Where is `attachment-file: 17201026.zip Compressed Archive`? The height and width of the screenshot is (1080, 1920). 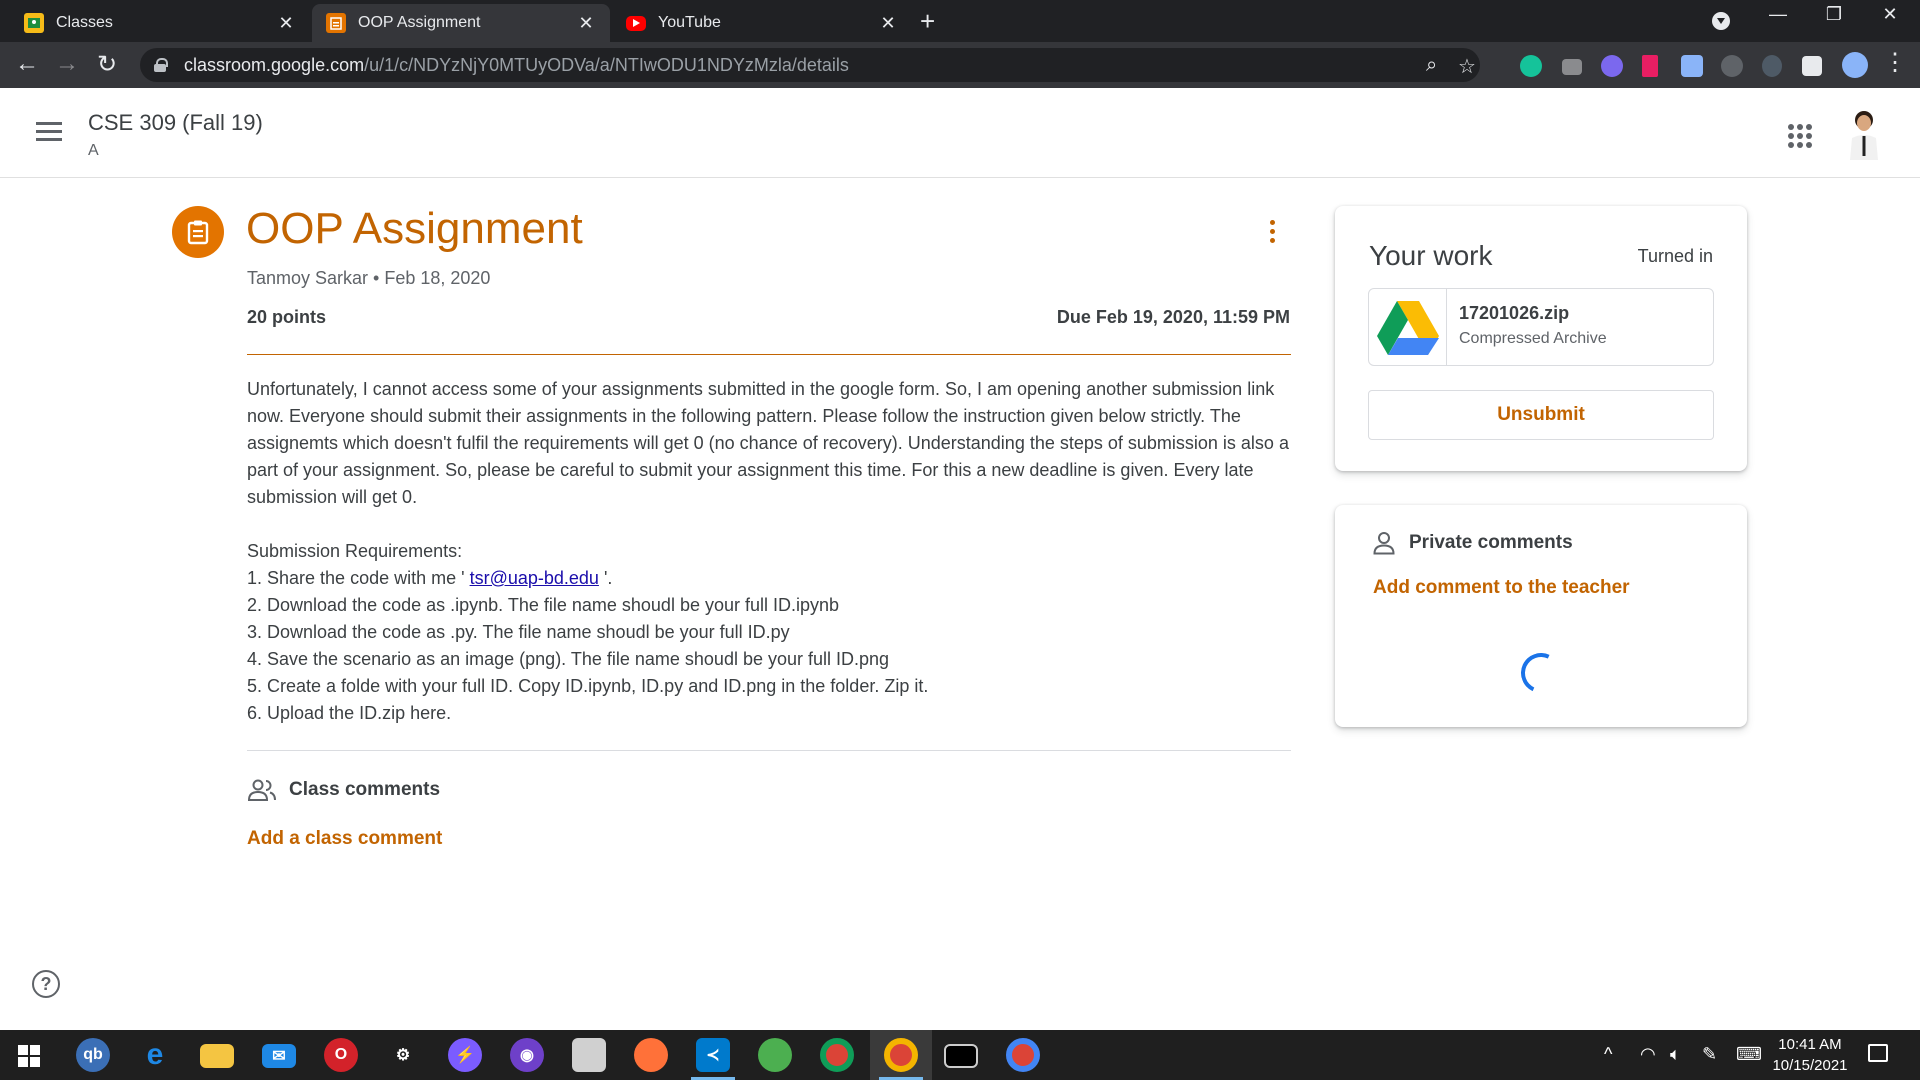 attachment-file: 17201026.zip Compressed Archive is located at coordinates (1541, 327).